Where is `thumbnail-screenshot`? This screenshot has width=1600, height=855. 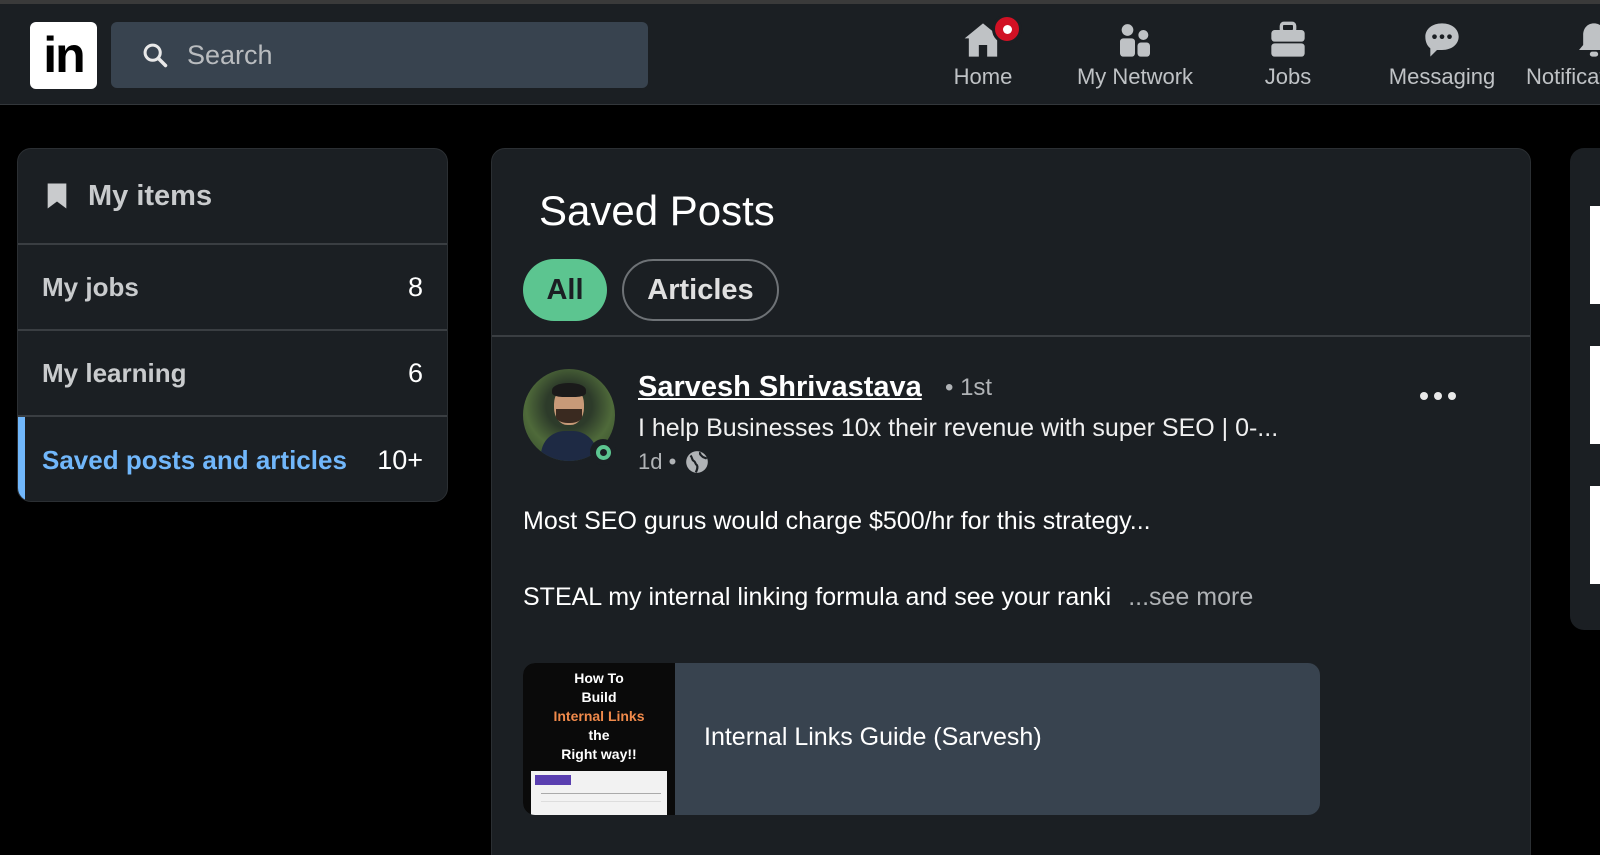
thumbnail-screenshot is located at coordinates (599, 793).